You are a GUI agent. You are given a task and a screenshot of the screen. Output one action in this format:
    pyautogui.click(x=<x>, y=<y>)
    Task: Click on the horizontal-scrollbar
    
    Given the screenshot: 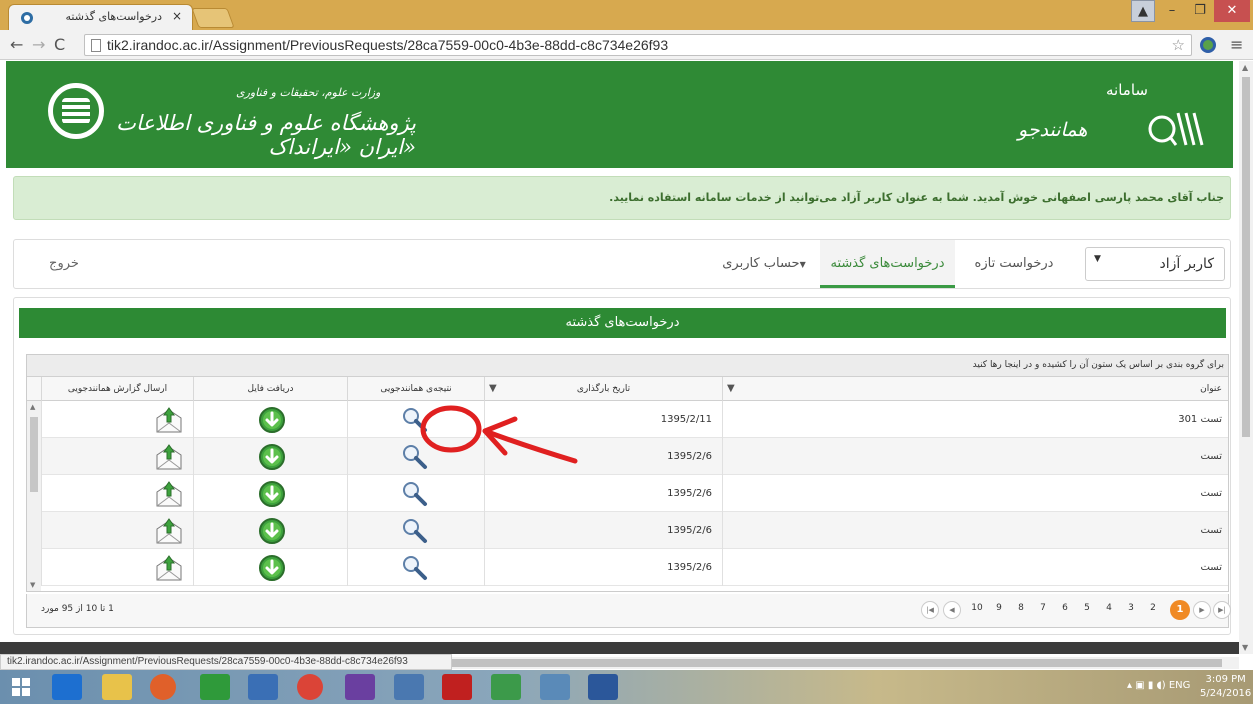 What is the action you would take?
    pyautogui.click(x=845, y=663)
    